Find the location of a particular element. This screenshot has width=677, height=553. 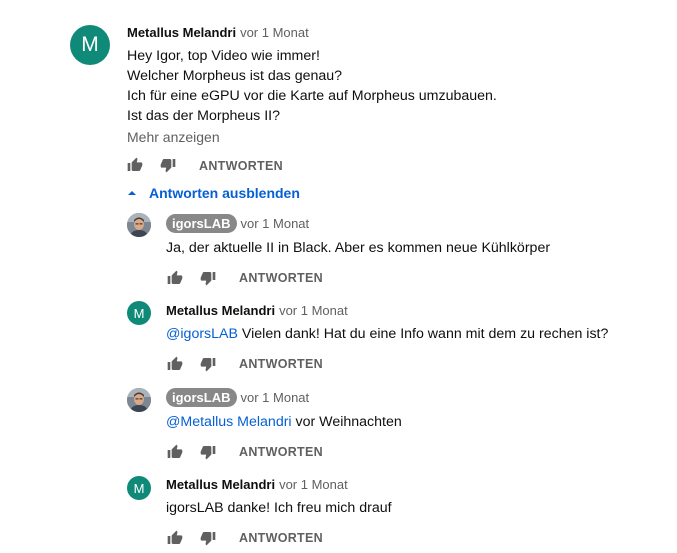

reply-text: igorsLAB danke! Ich freu mich drauf is located at coordinates (279, 508).